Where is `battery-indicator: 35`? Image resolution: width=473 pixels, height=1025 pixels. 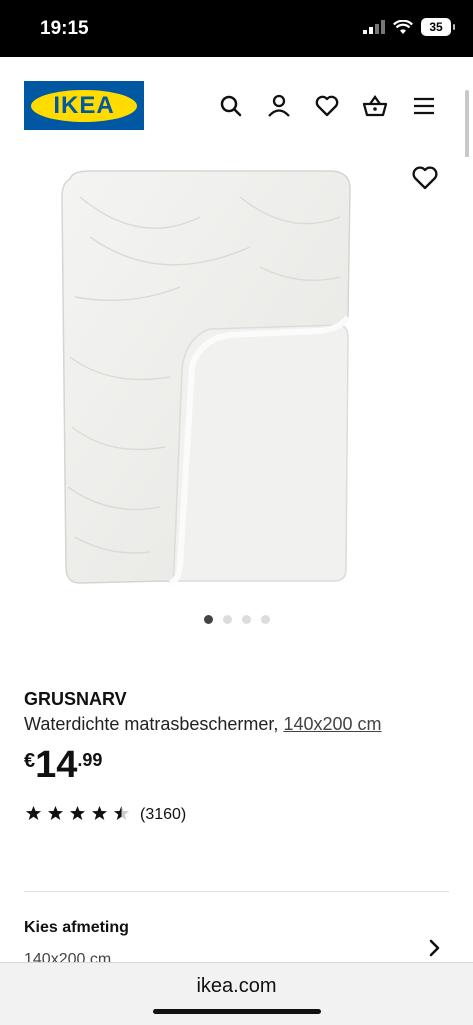 battery-indicator: 35 is located at coordinates (438, 27).